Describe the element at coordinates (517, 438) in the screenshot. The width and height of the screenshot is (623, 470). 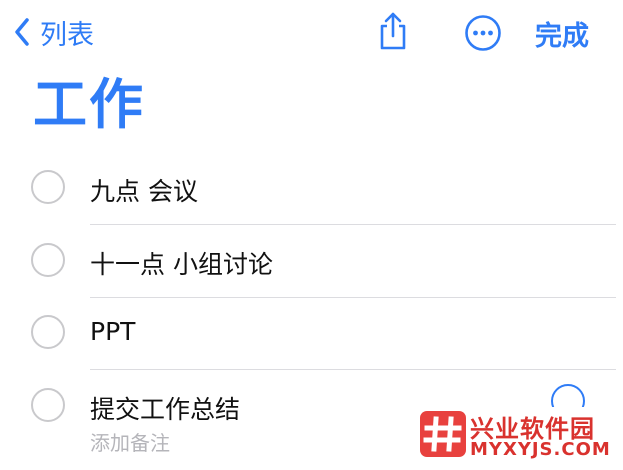
I see `watermark: 兴业软件园 MYXYJS.COM` at that location.